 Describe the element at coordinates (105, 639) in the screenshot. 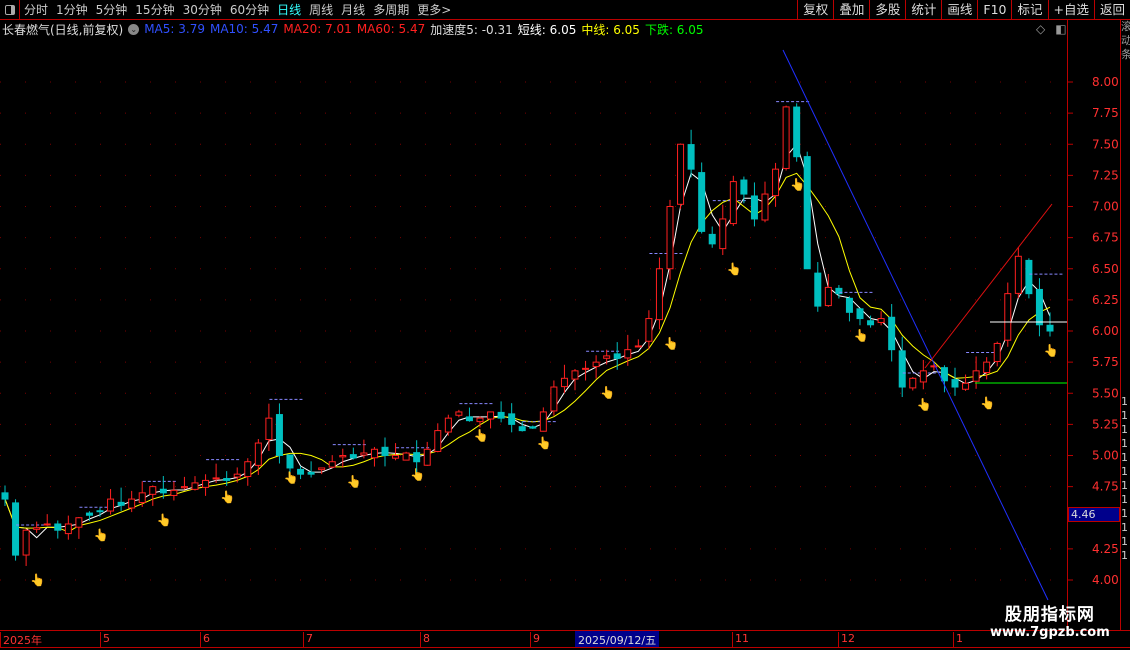

I see `date-label: 5` at that location.